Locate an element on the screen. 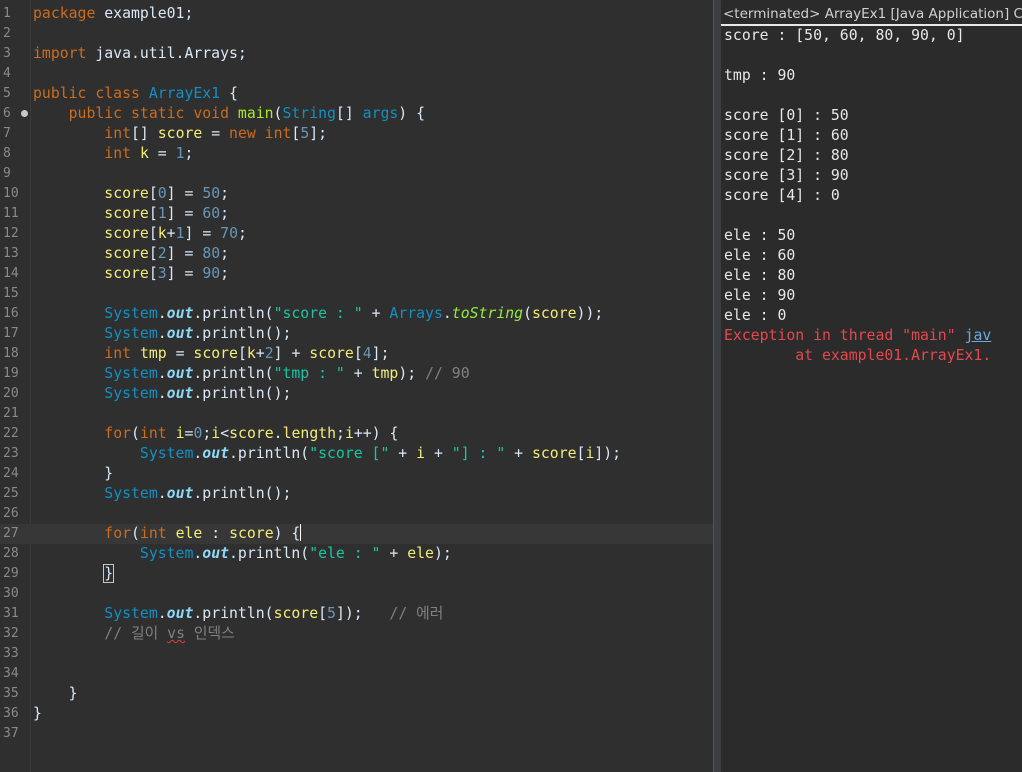 Image resolution: width=1022 pixels, height=772 pixels. code-token: .println( is located at coordinates (233, 373).